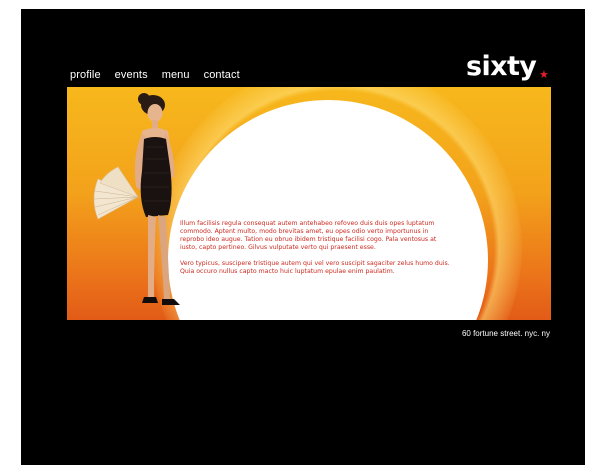 This screenshot has height=465, width=606. Describe the element at coordinates (131, 75) in the screenshot. I see `nav-link-events: events` at that location.